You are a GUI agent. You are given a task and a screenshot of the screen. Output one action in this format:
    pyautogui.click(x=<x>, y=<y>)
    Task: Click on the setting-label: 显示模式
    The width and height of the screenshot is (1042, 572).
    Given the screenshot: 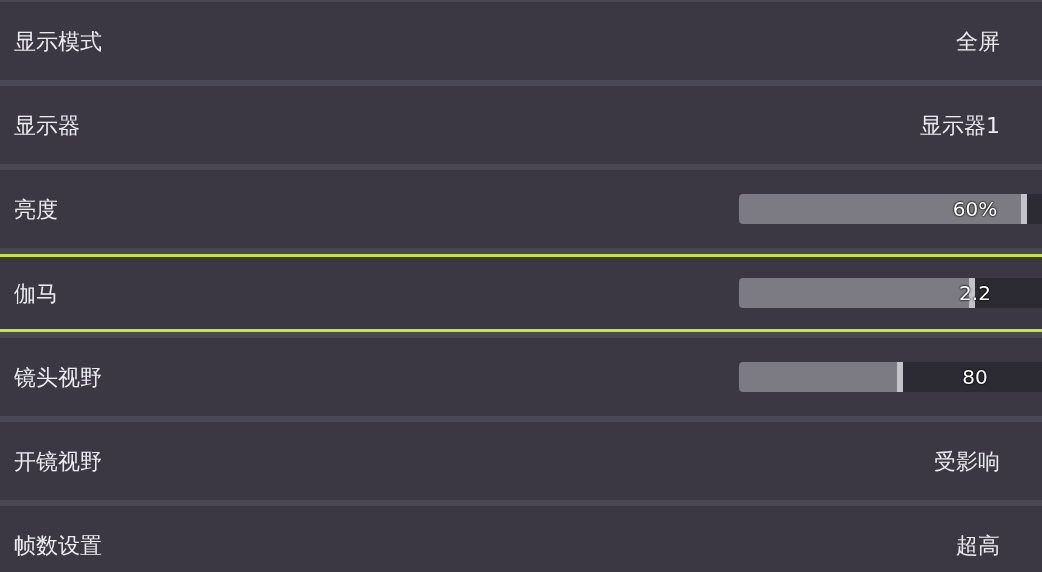 What is the action you would take?
    pyautogui.click(x=58, y=41)
    